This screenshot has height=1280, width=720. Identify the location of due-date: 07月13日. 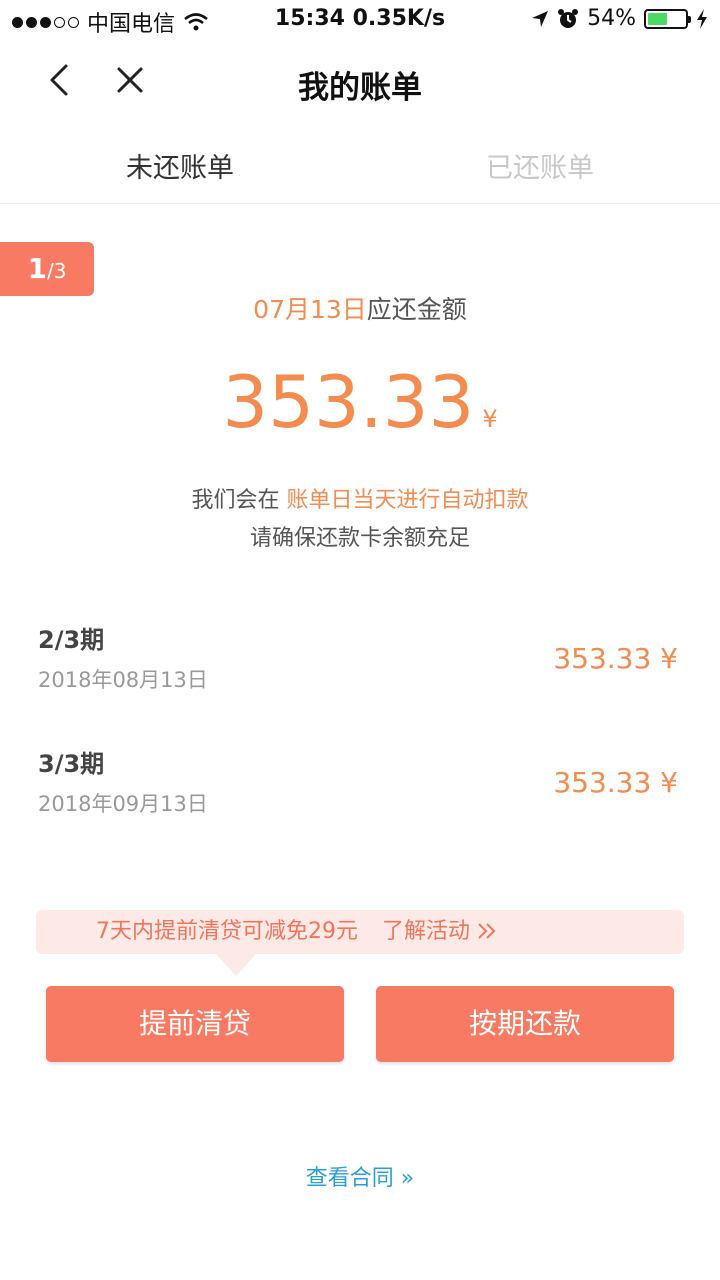
(310, 309).